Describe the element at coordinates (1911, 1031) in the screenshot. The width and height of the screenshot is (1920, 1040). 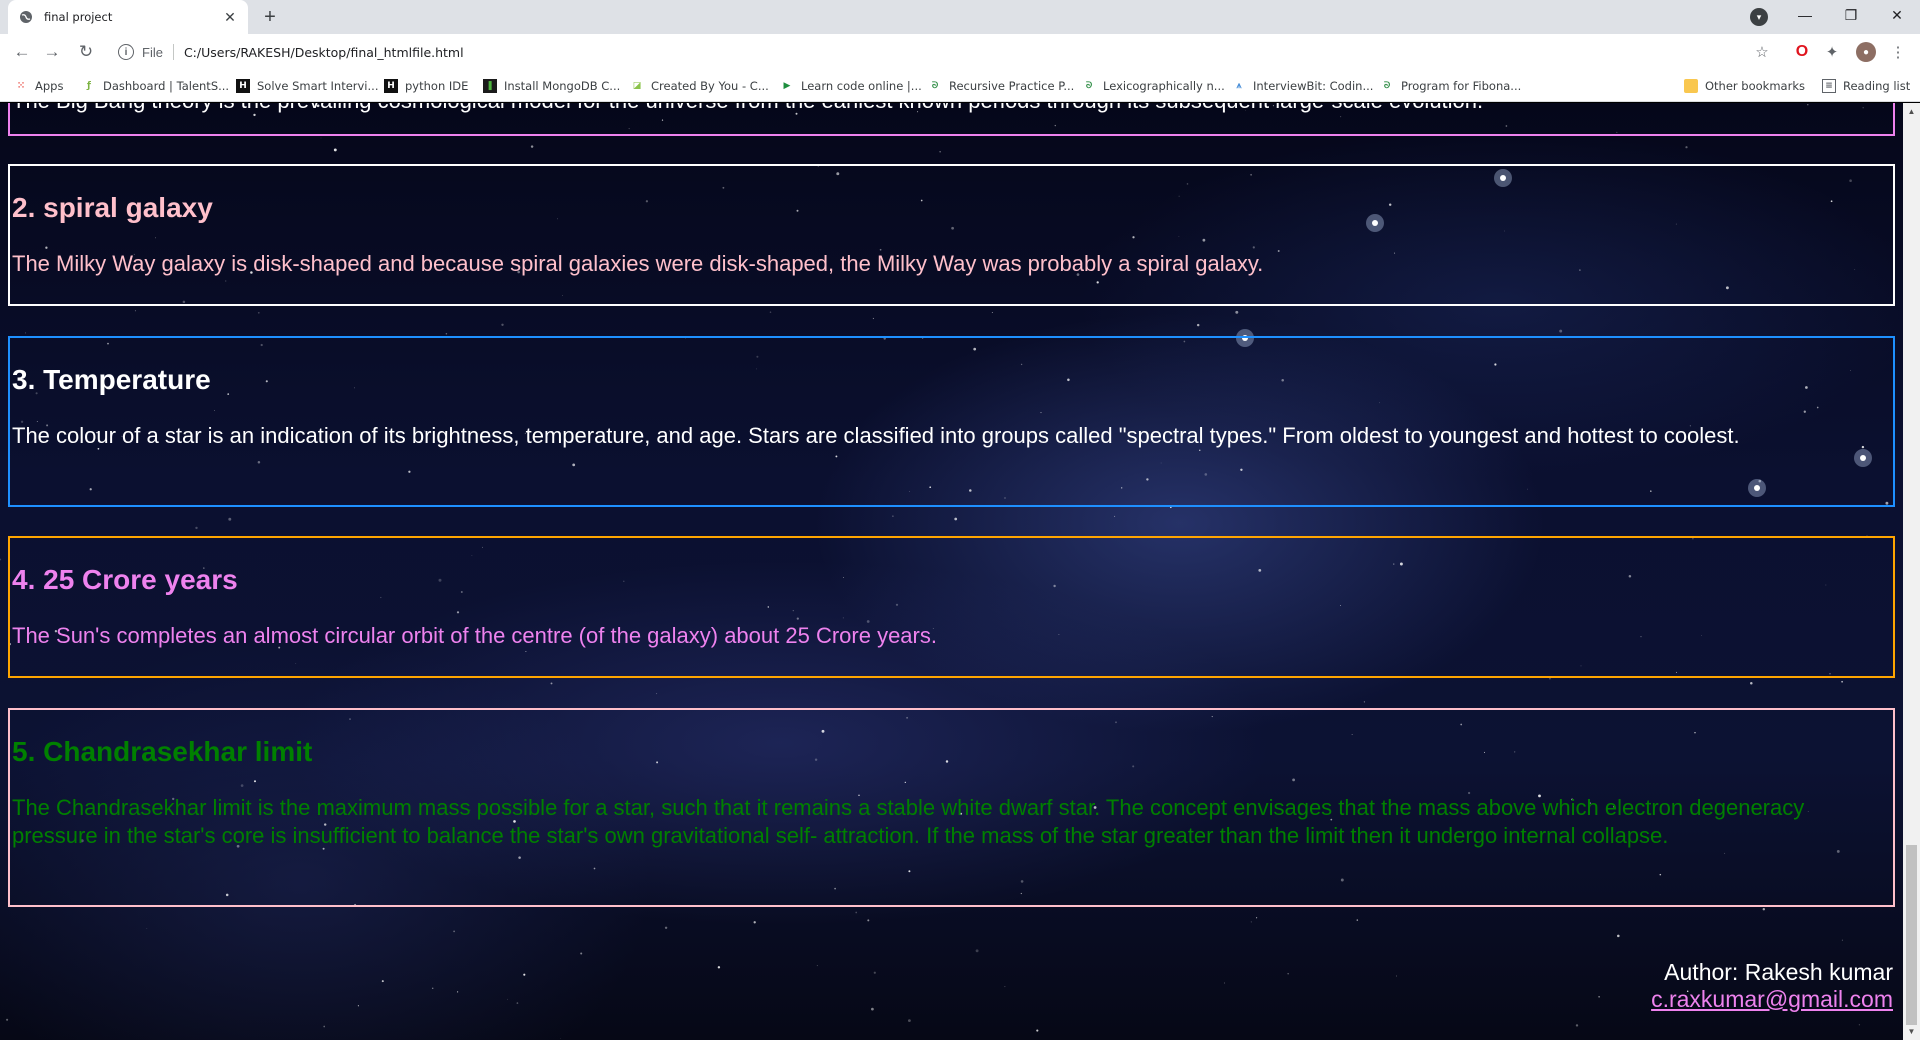
I see `scroll-down-icon: ▼` at that location.